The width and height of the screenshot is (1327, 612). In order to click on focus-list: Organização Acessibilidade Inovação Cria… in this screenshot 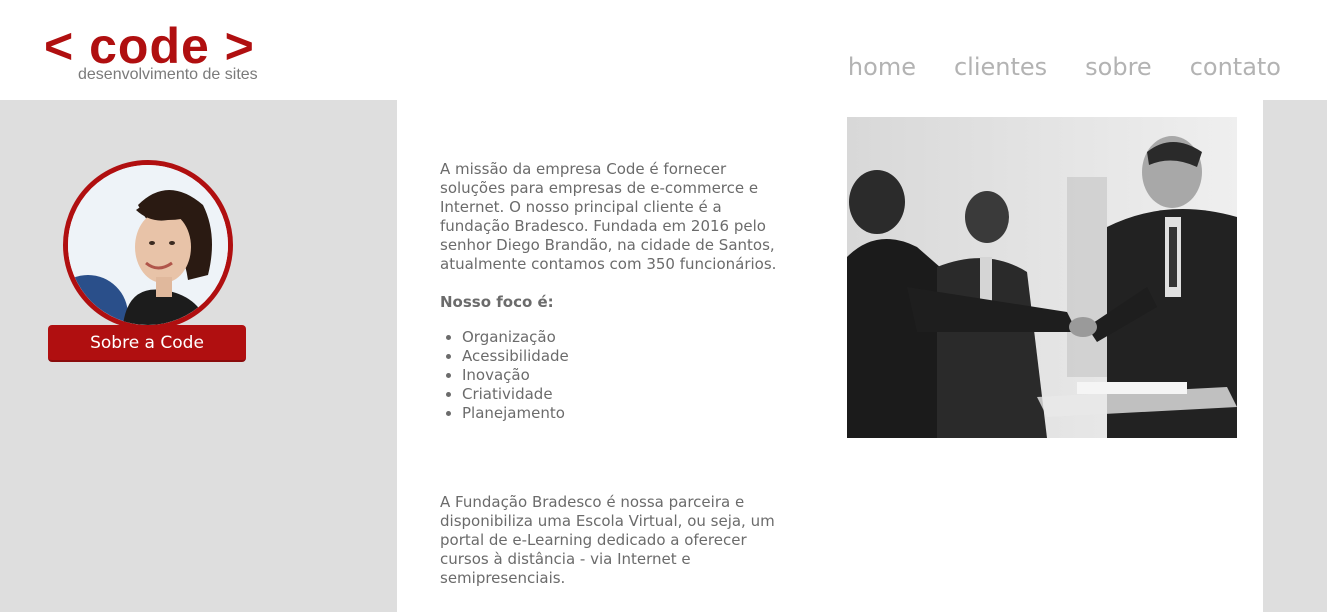, I will do `click(626, 375)`.